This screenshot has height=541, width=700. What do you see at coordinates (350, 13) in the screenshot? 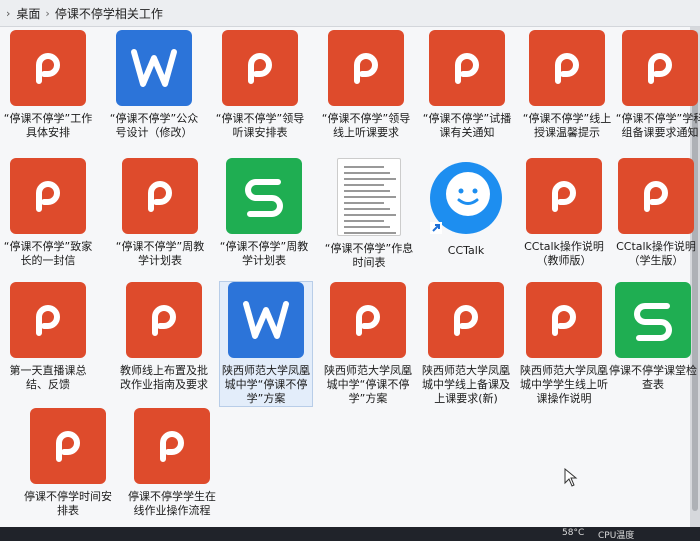
I see `breadcrumb-bar: › 桌面 › 停课不停学相关工作` at bounding box center [350, 13].